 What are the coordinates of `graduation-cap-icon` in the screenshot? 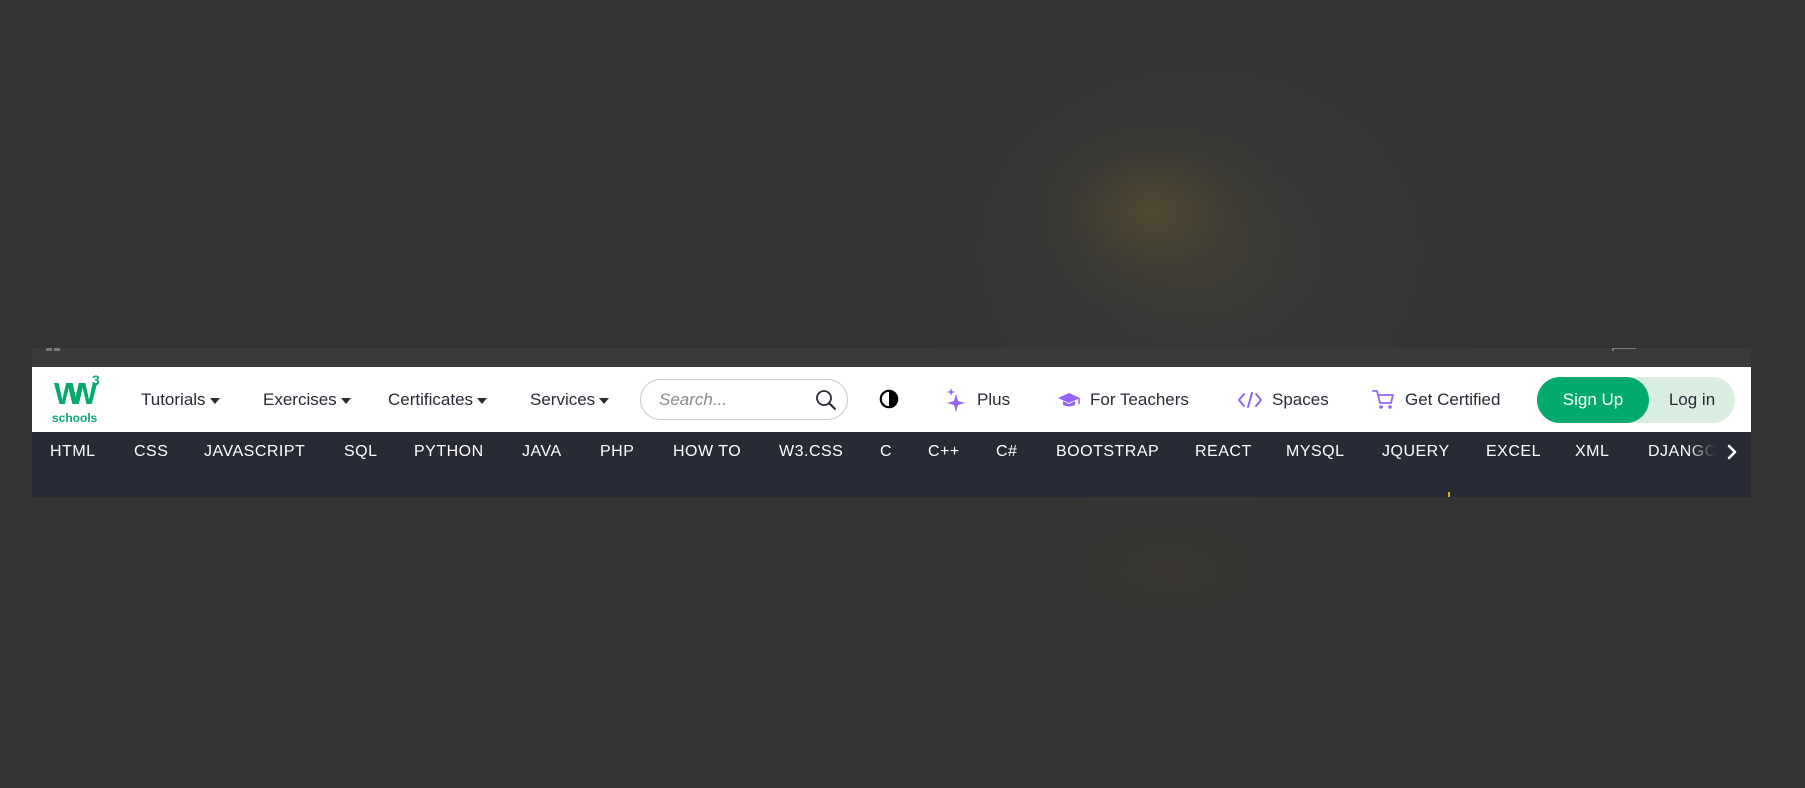 It's located at (1069, 399).